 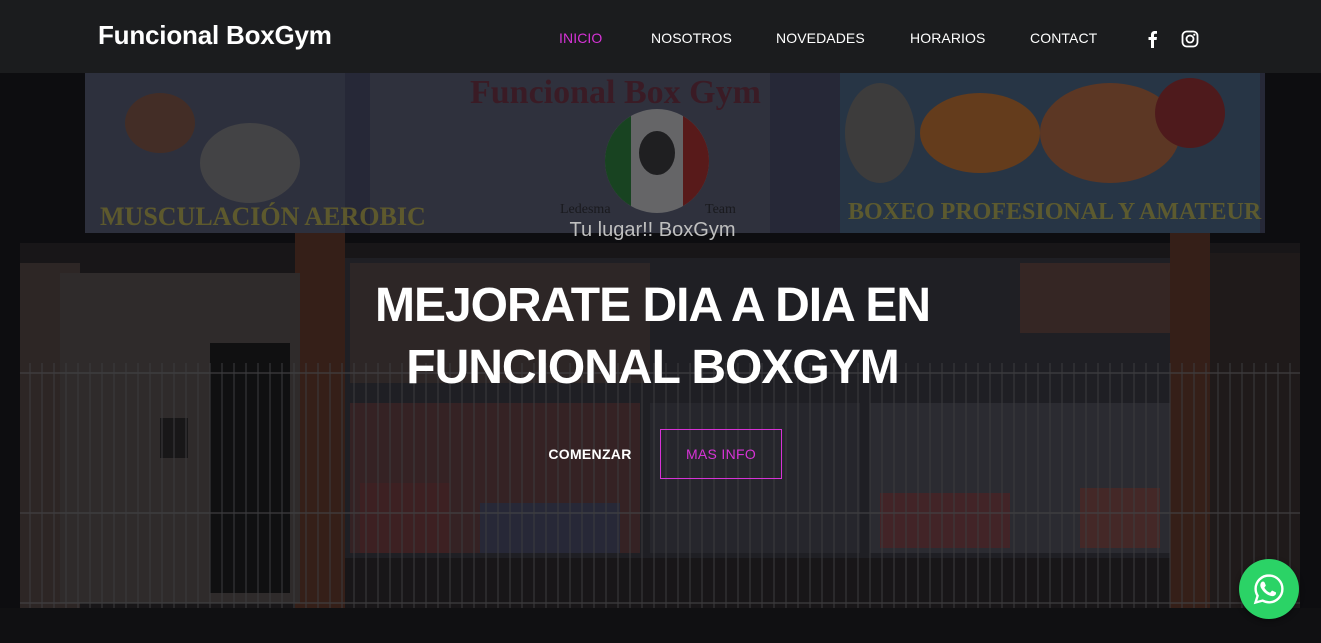 I want to click on brand-logo: Funcional BoxGym, so click(x=215, y=35).